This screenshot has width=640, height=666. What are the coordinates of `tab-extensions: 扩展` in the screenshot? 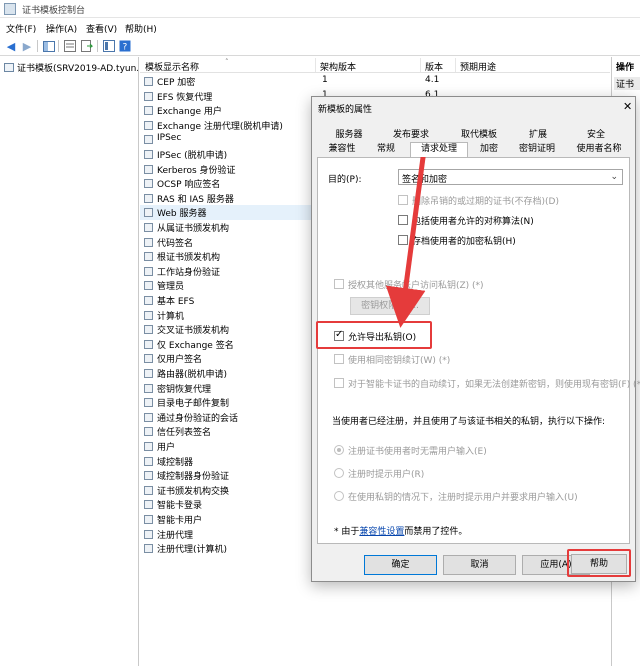 It's located at (538, 136).